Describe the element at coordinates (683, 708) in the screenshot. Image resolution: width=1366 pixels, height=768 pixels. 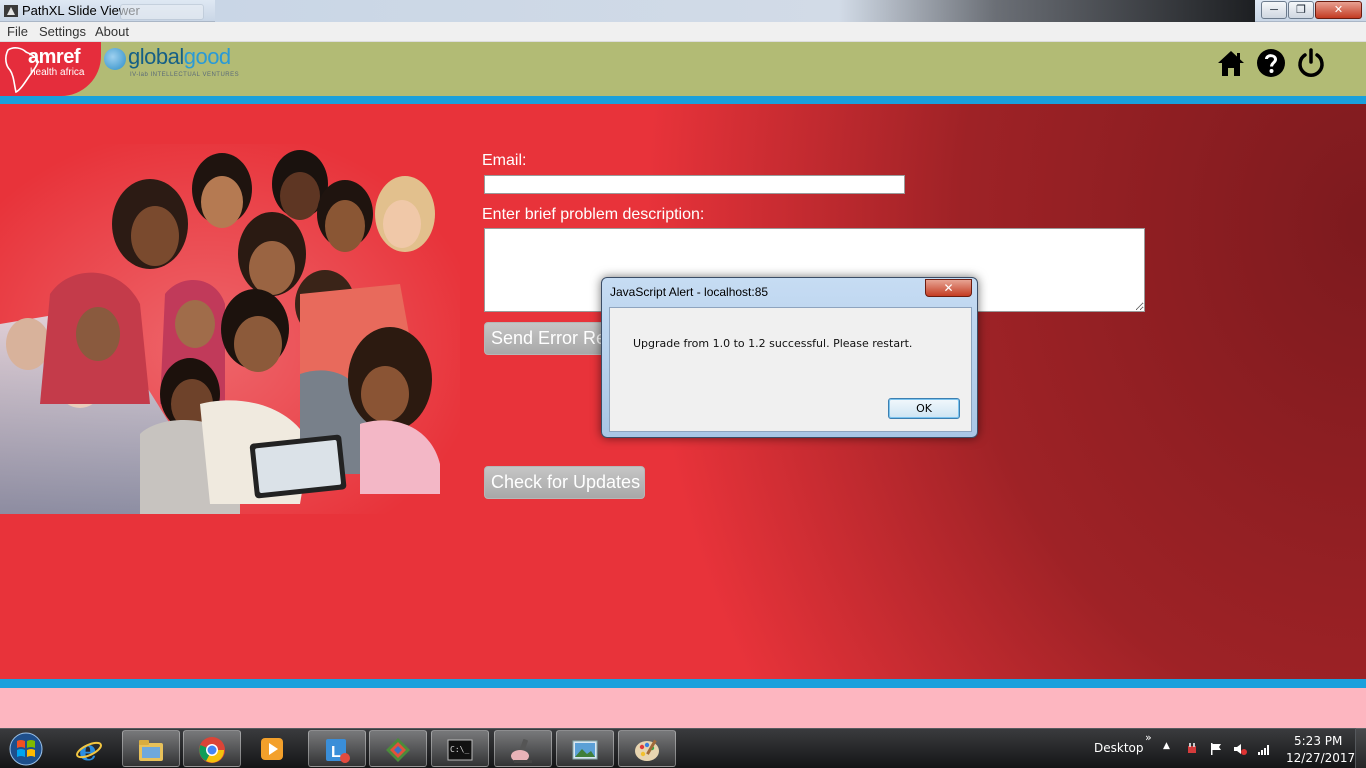
I see `footer-bar` at that location.